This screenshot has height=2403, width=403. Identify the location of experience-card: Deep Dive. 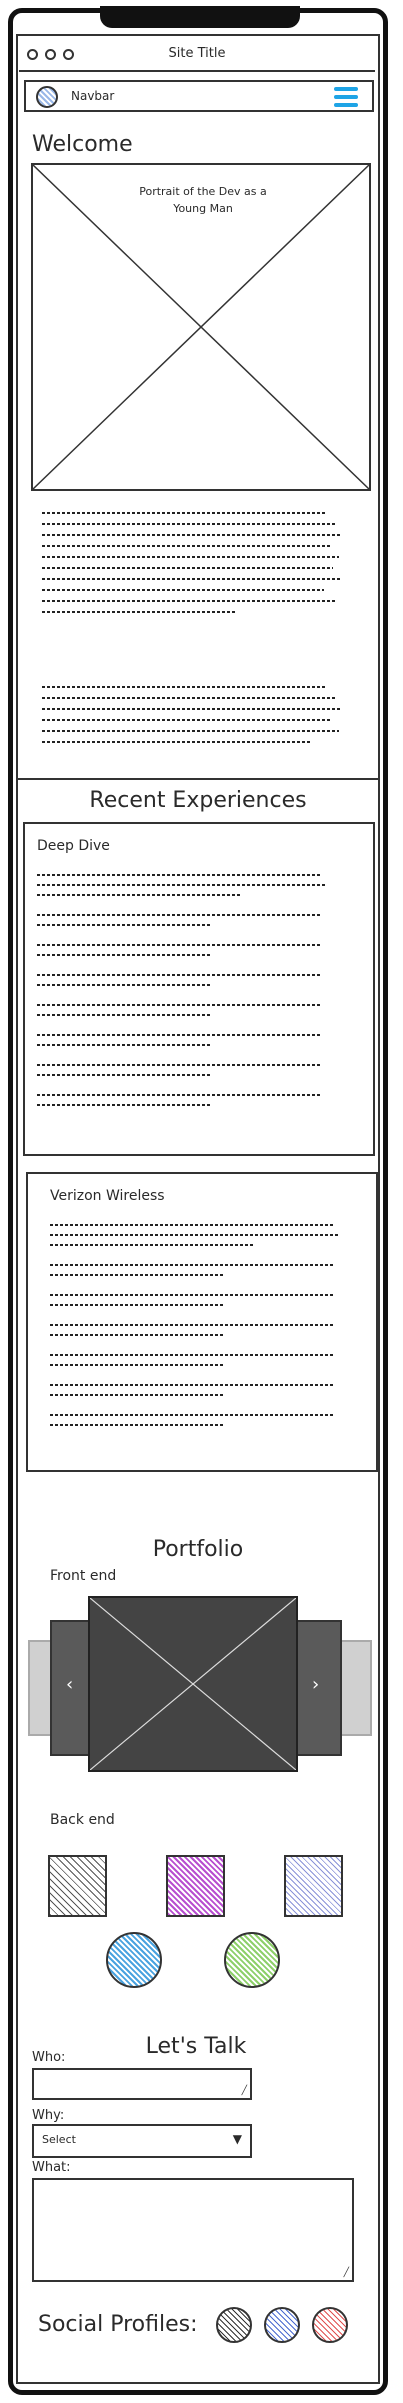
(199, 989).